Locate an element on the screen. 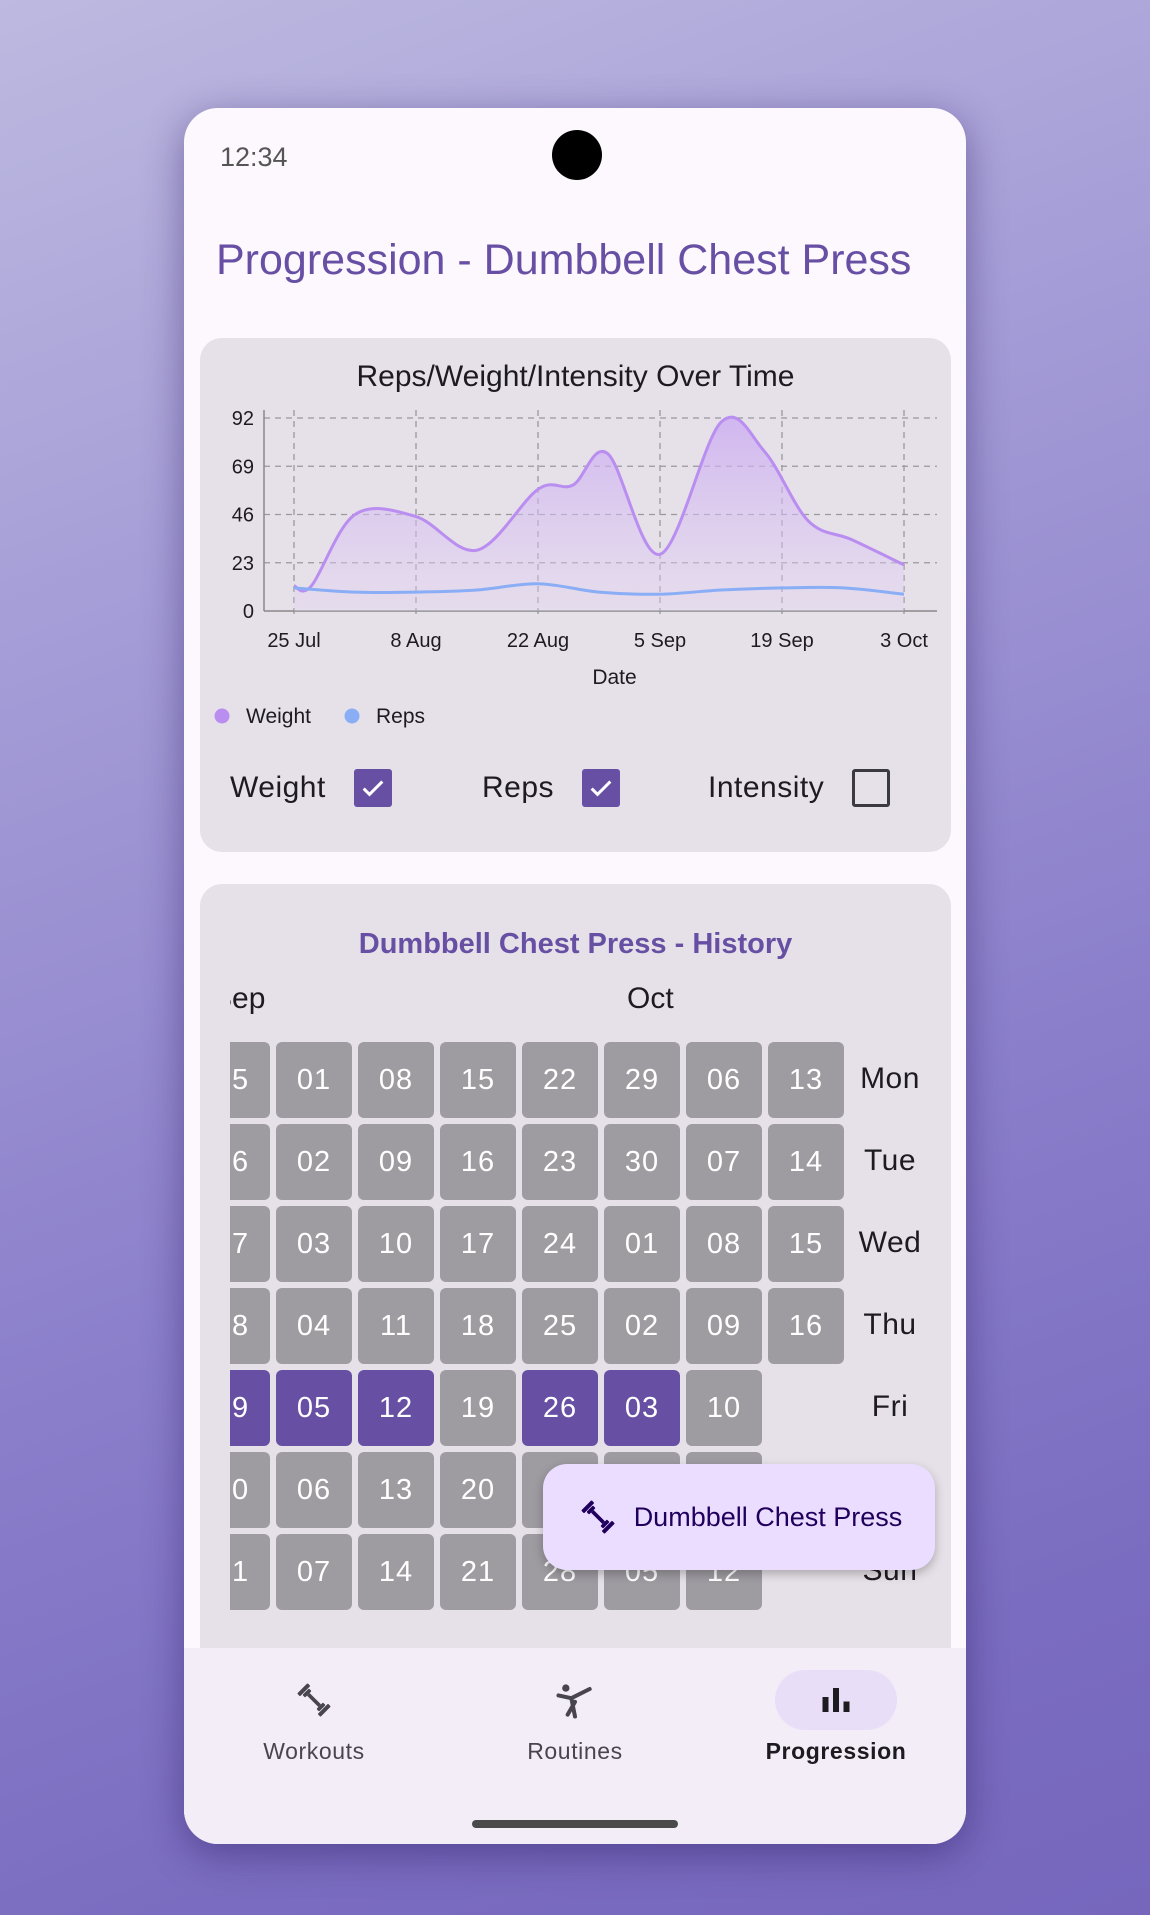 This screenshot has width=1150, height=1915. bottom-nav: Workouts Routines Progression is located at coordinates (575, 1746).